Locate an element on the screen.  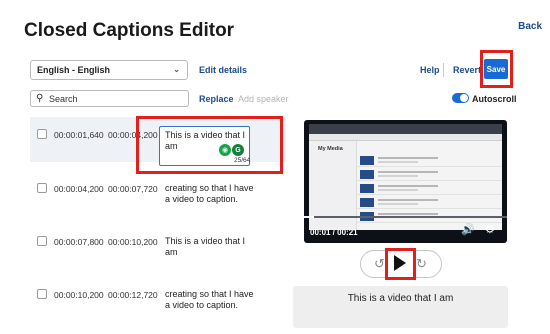
page-title: Closed Captions Editor is located at coordinates (129, 30).